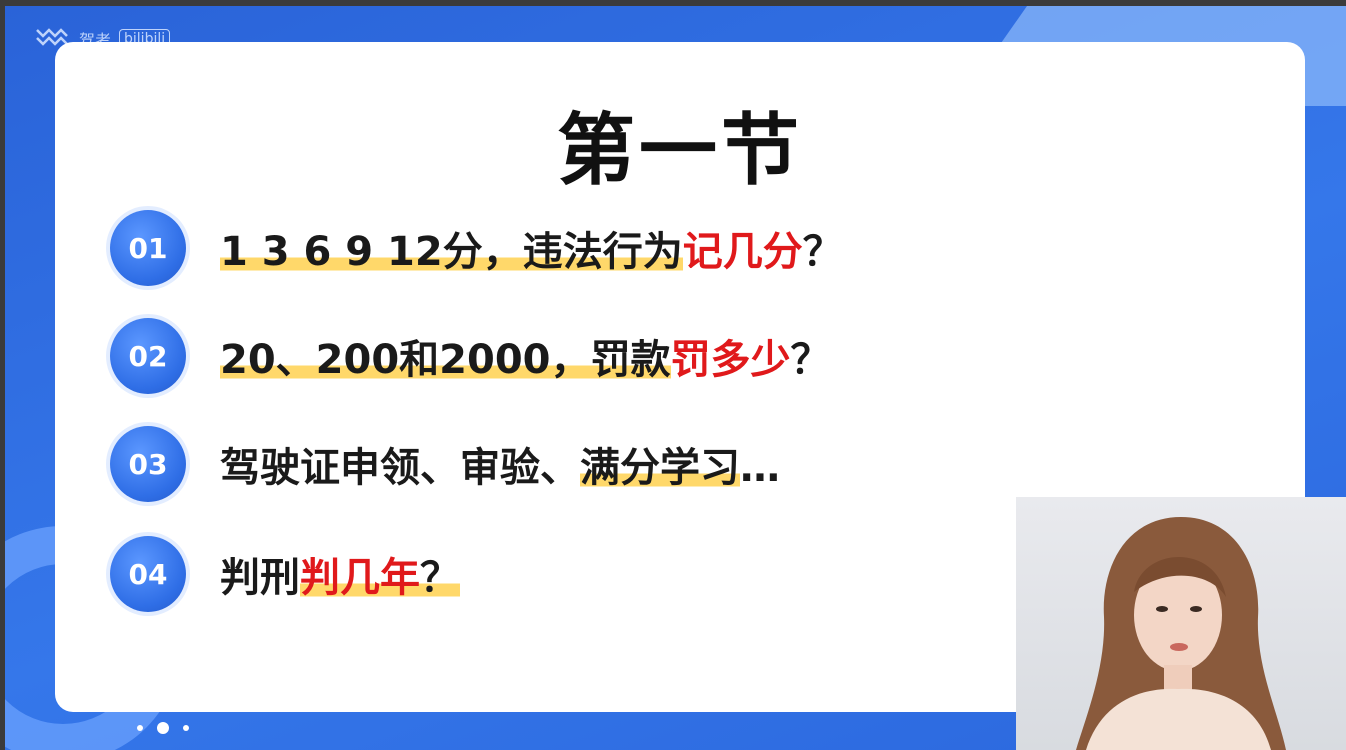  I want to click on presenter-video, so click(1181, 623).